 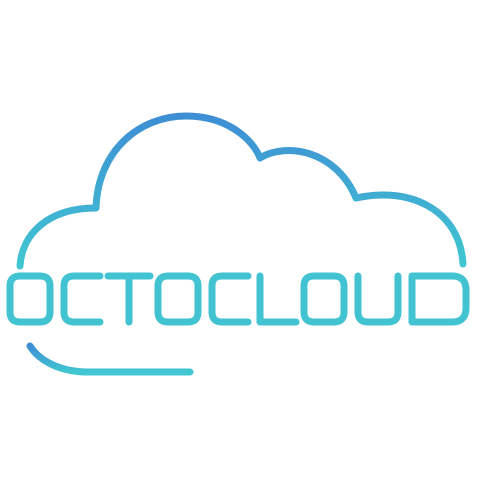 What do you see at coordinates (378, 299) in the screenshot?
I see `wordmark-letter-u` at bounding box center [378, 299].